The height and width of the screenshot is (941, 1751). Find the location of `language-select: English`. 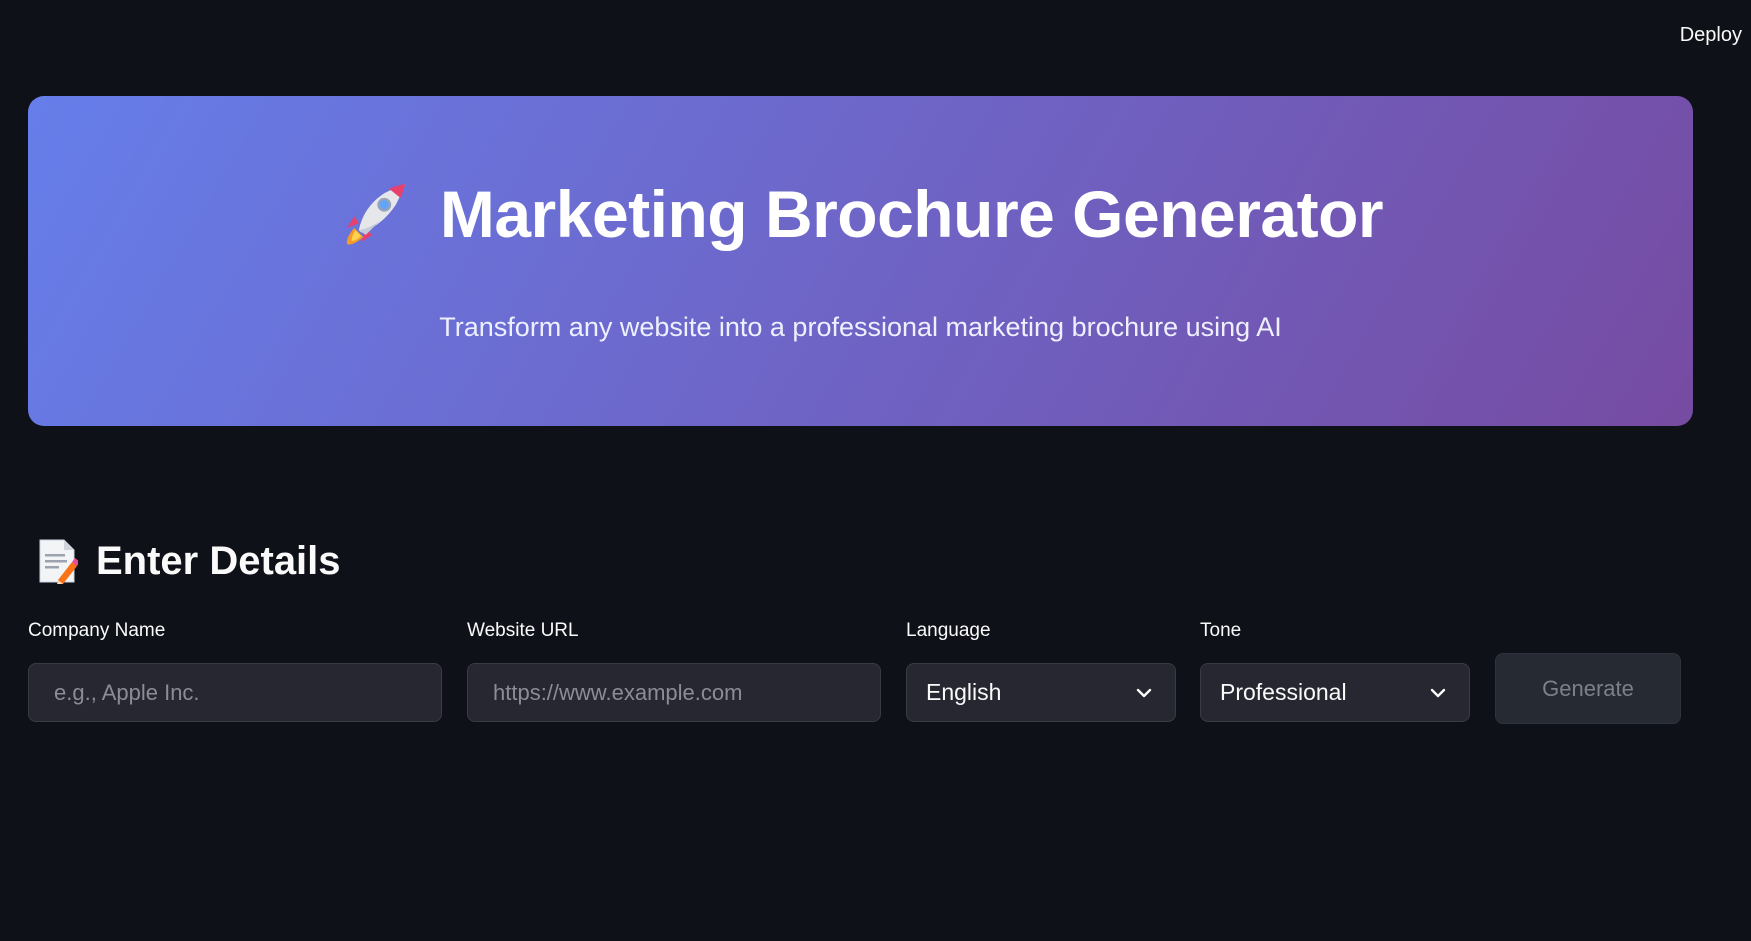

language-select: English is located at coordinates (1041, 692).